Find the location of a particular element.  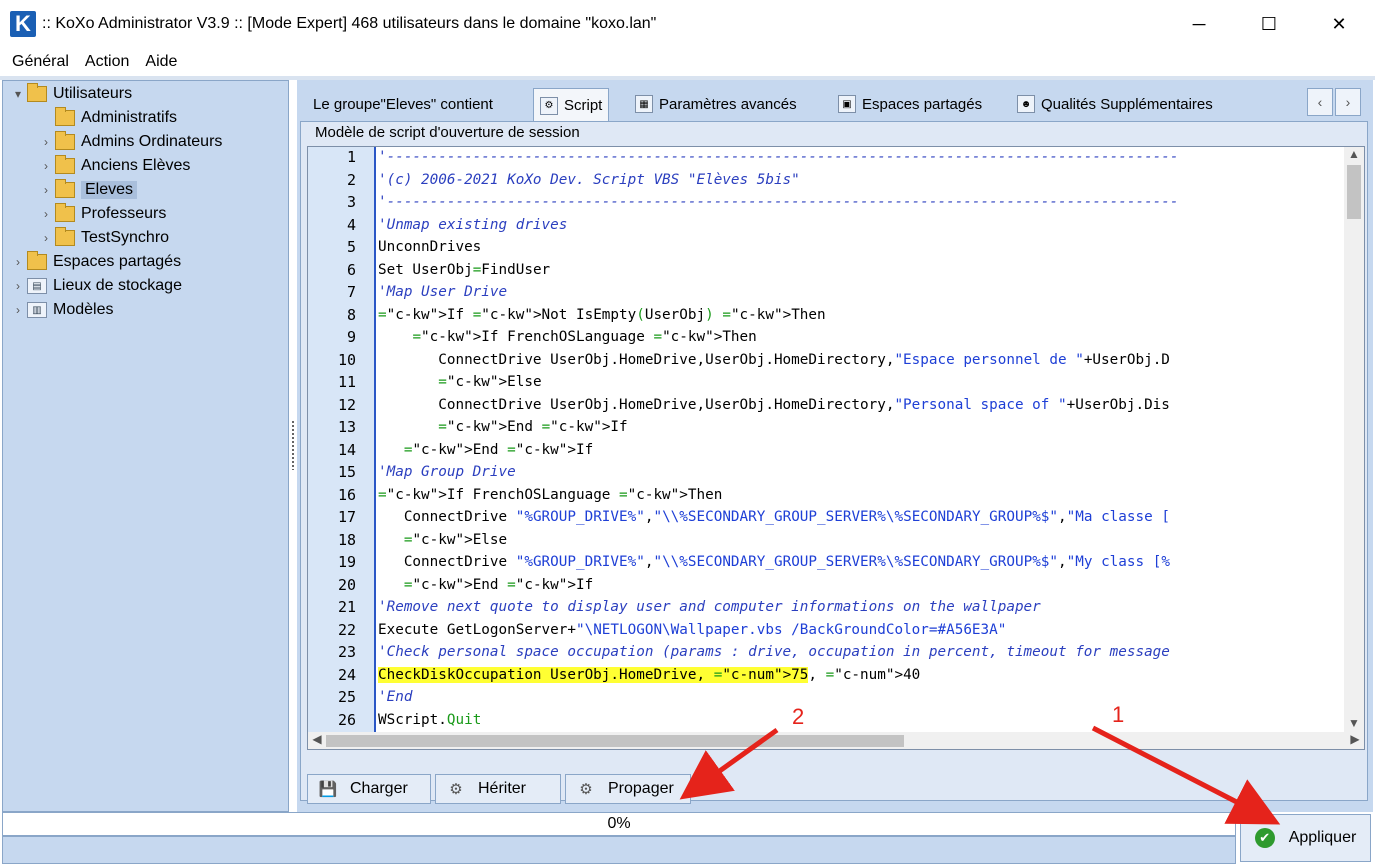

code-line: Set UserObj=FindUser is located at coordinates (464, 270).